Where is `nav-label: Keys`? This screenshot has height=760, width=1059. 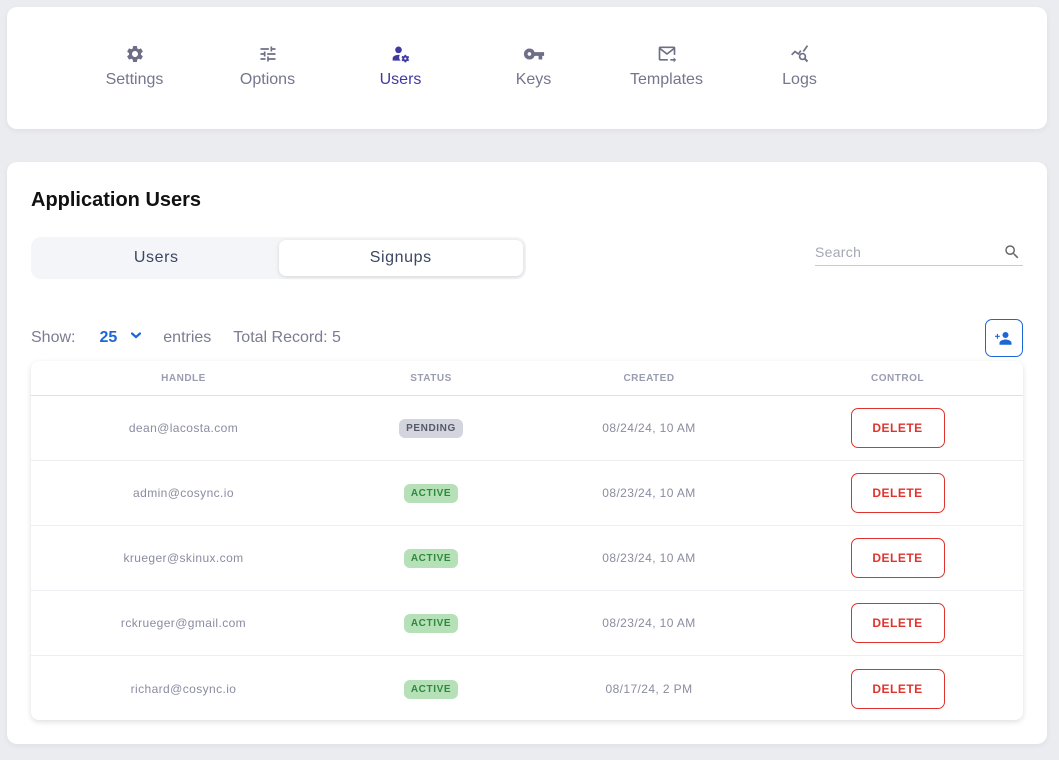 nav-label: Keys is located at coordinates (533, 79).